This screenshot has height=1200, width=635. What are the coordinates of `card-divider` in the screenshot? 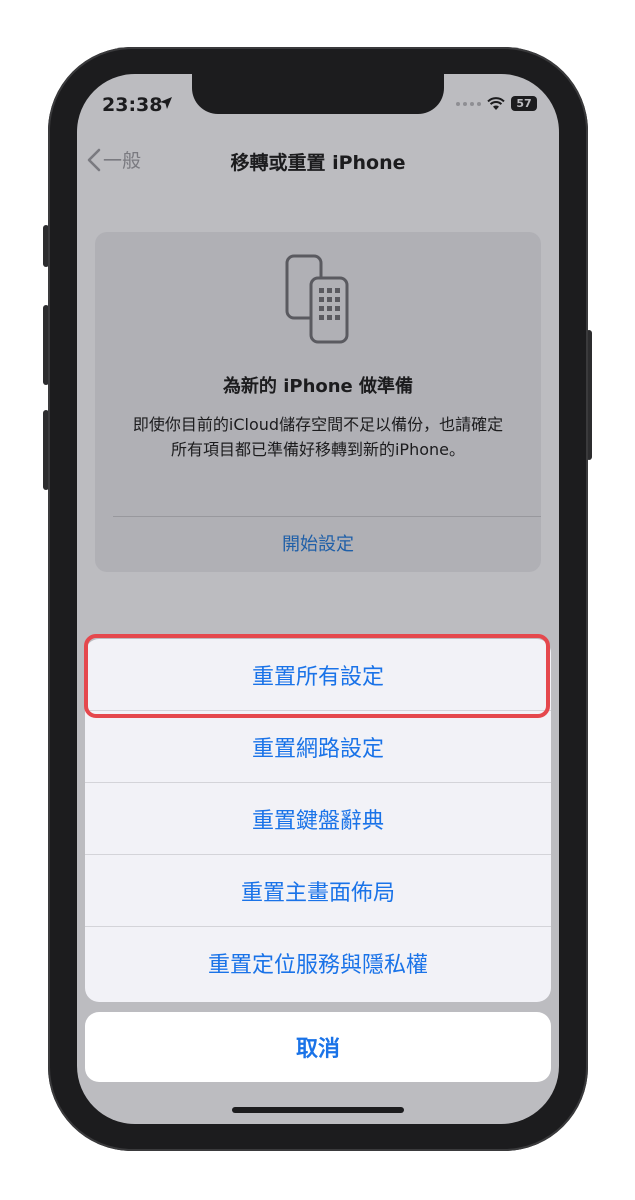 It's located at (327, 516).